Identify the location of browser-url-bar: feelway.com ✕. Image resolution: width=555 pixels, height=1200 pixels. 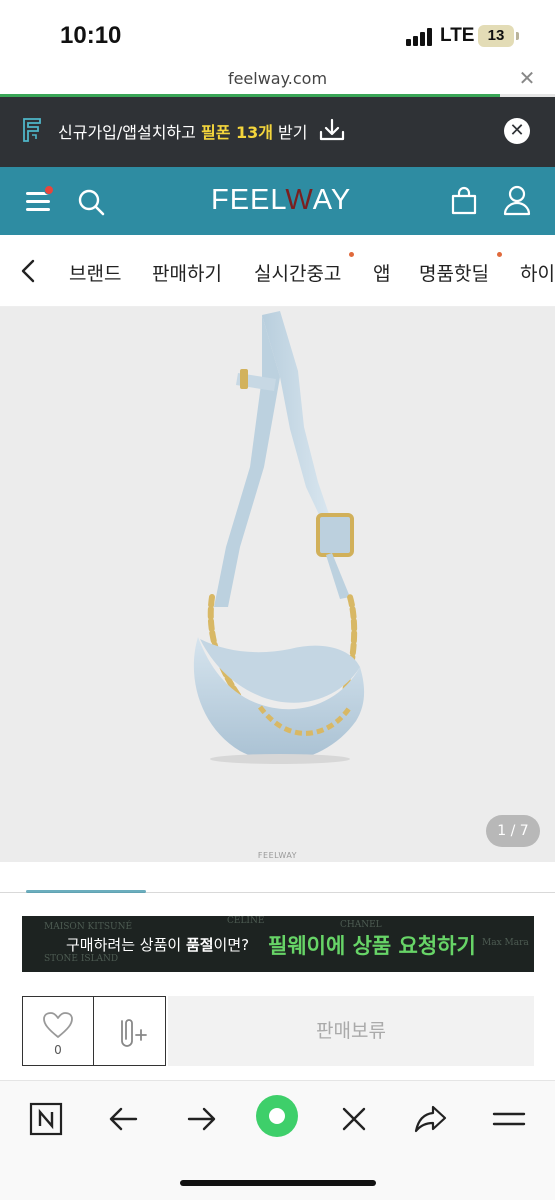
(277, 80).